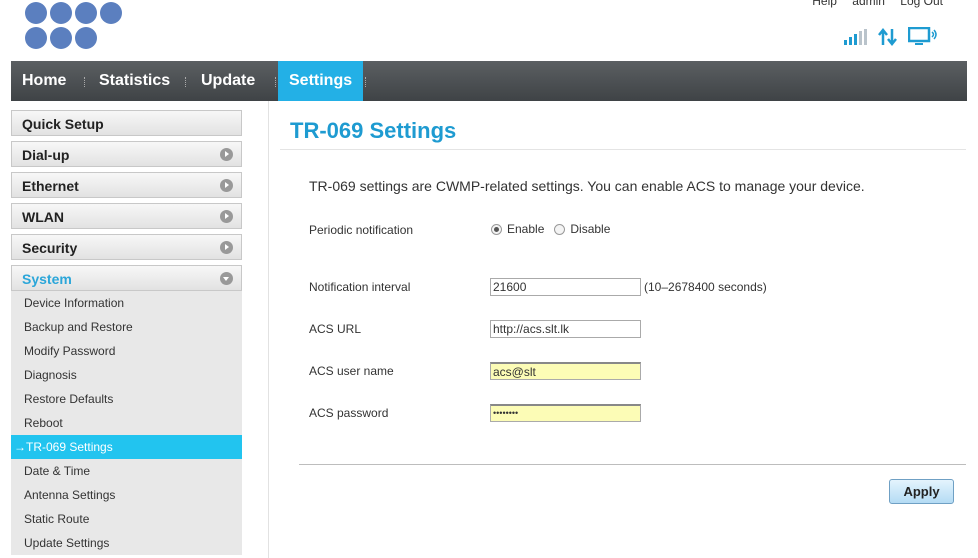 This screenshot has height=558, width=978. What do you see at coordinates (126, 247) in the screenshot?
I see `sidebar-group-security: Security` at bounding box center [126, 247].